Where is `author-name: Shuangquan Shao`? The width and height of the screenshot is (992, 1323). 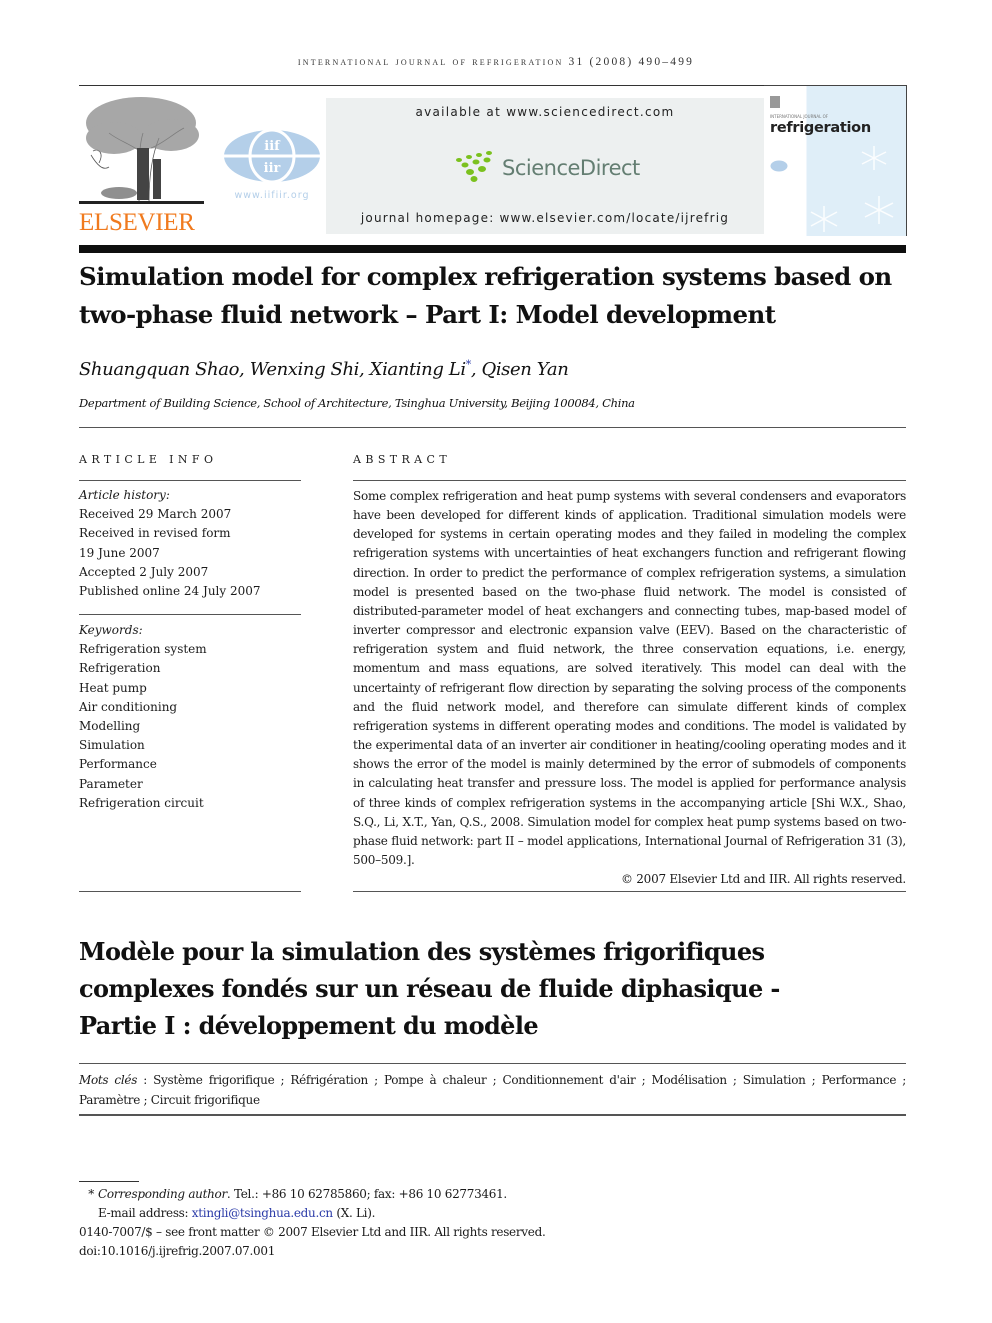 author-name: Shuangquan Shao is located at coordinates (159, 369).